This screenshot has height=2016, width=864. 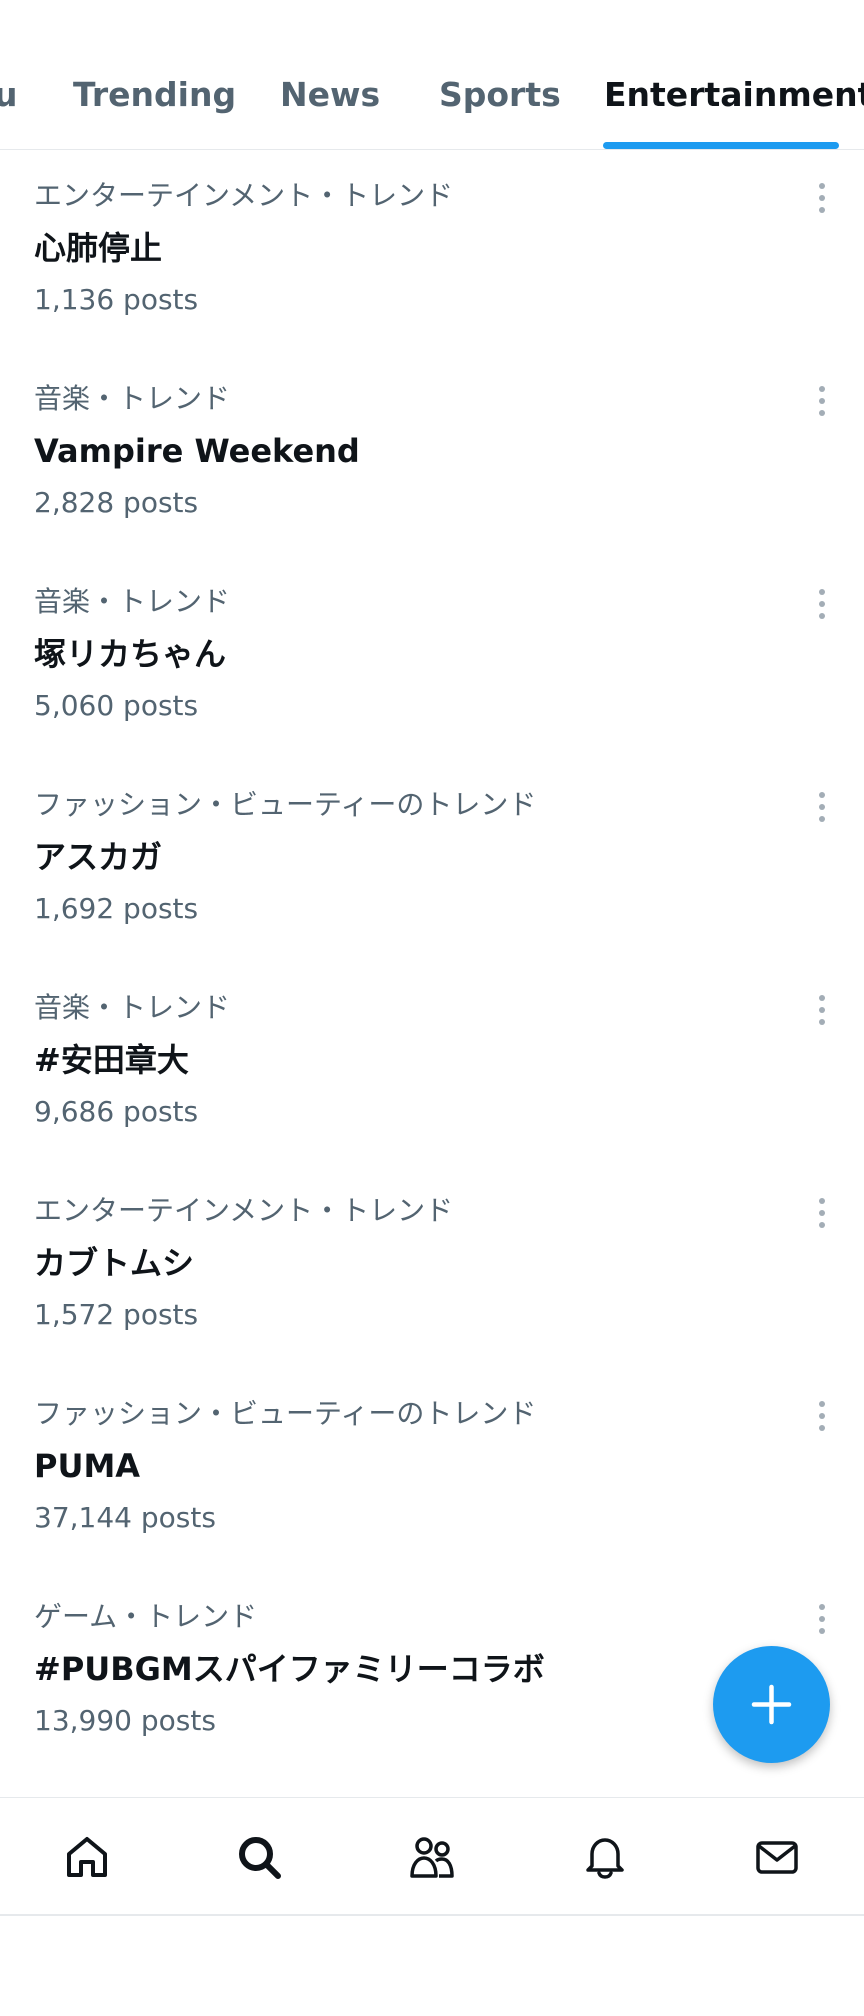 What do you see at coordinates (432, 1267) in the screenshot?
I see `trend-item: エンターテインメント・トレンド カブトムシ 1,572 posts` at bounding box center [432, 1267].